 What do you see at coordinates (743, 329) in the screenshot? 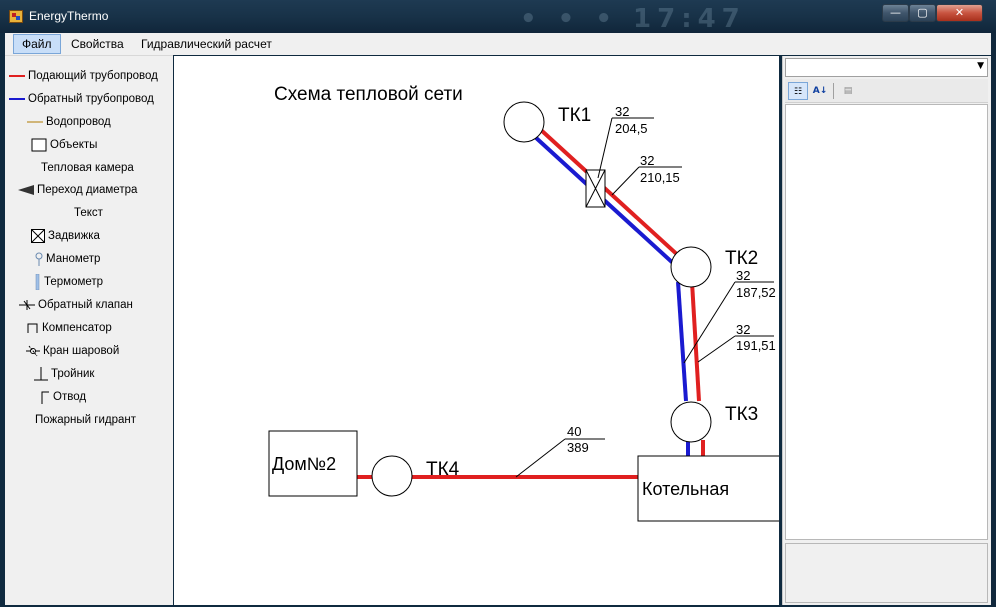
I see `seg4-diameter: 32` at bounding box center [743, 329].